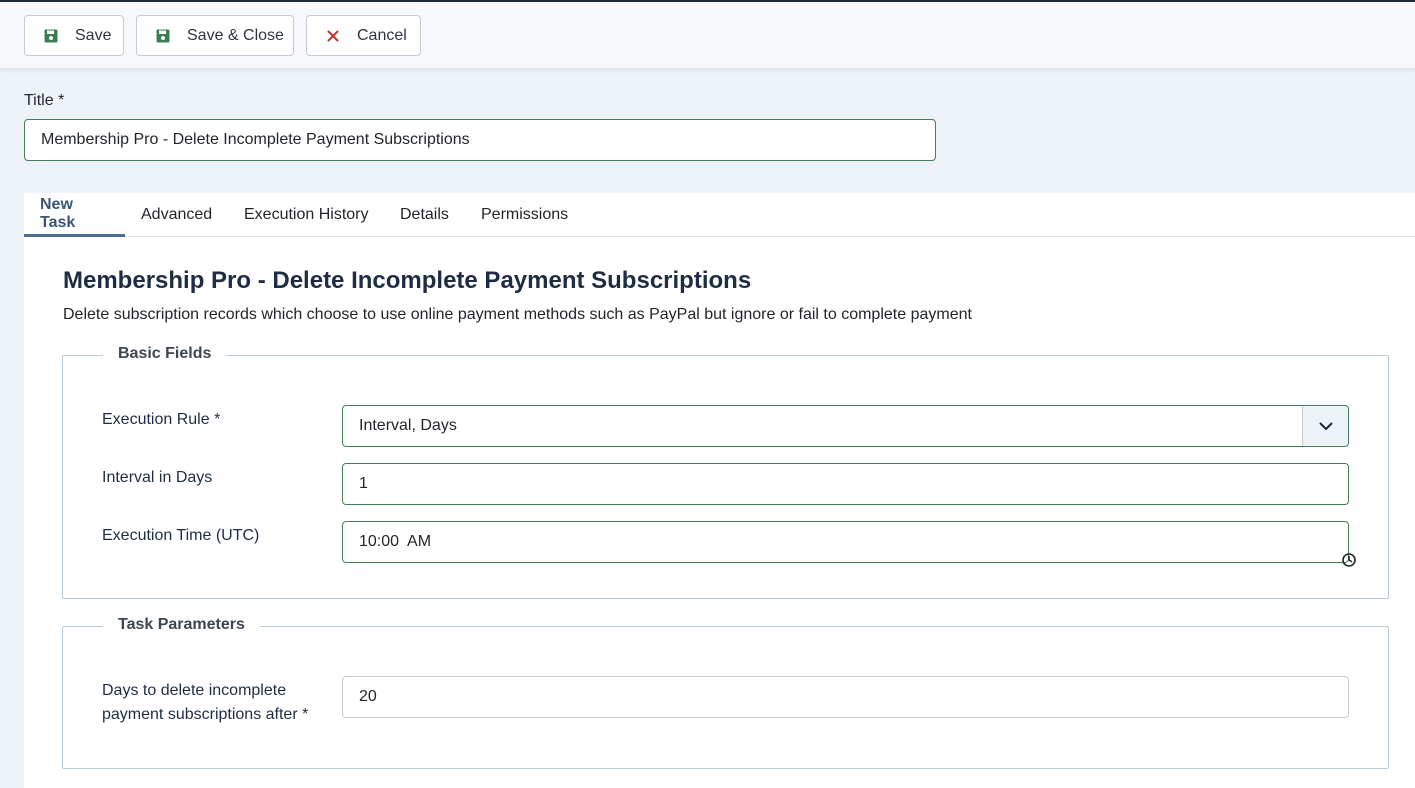 Image resolution: width=1415 pixels, height=788 pixels. I want to click on interval-days-value: 1, so click(363, 483).